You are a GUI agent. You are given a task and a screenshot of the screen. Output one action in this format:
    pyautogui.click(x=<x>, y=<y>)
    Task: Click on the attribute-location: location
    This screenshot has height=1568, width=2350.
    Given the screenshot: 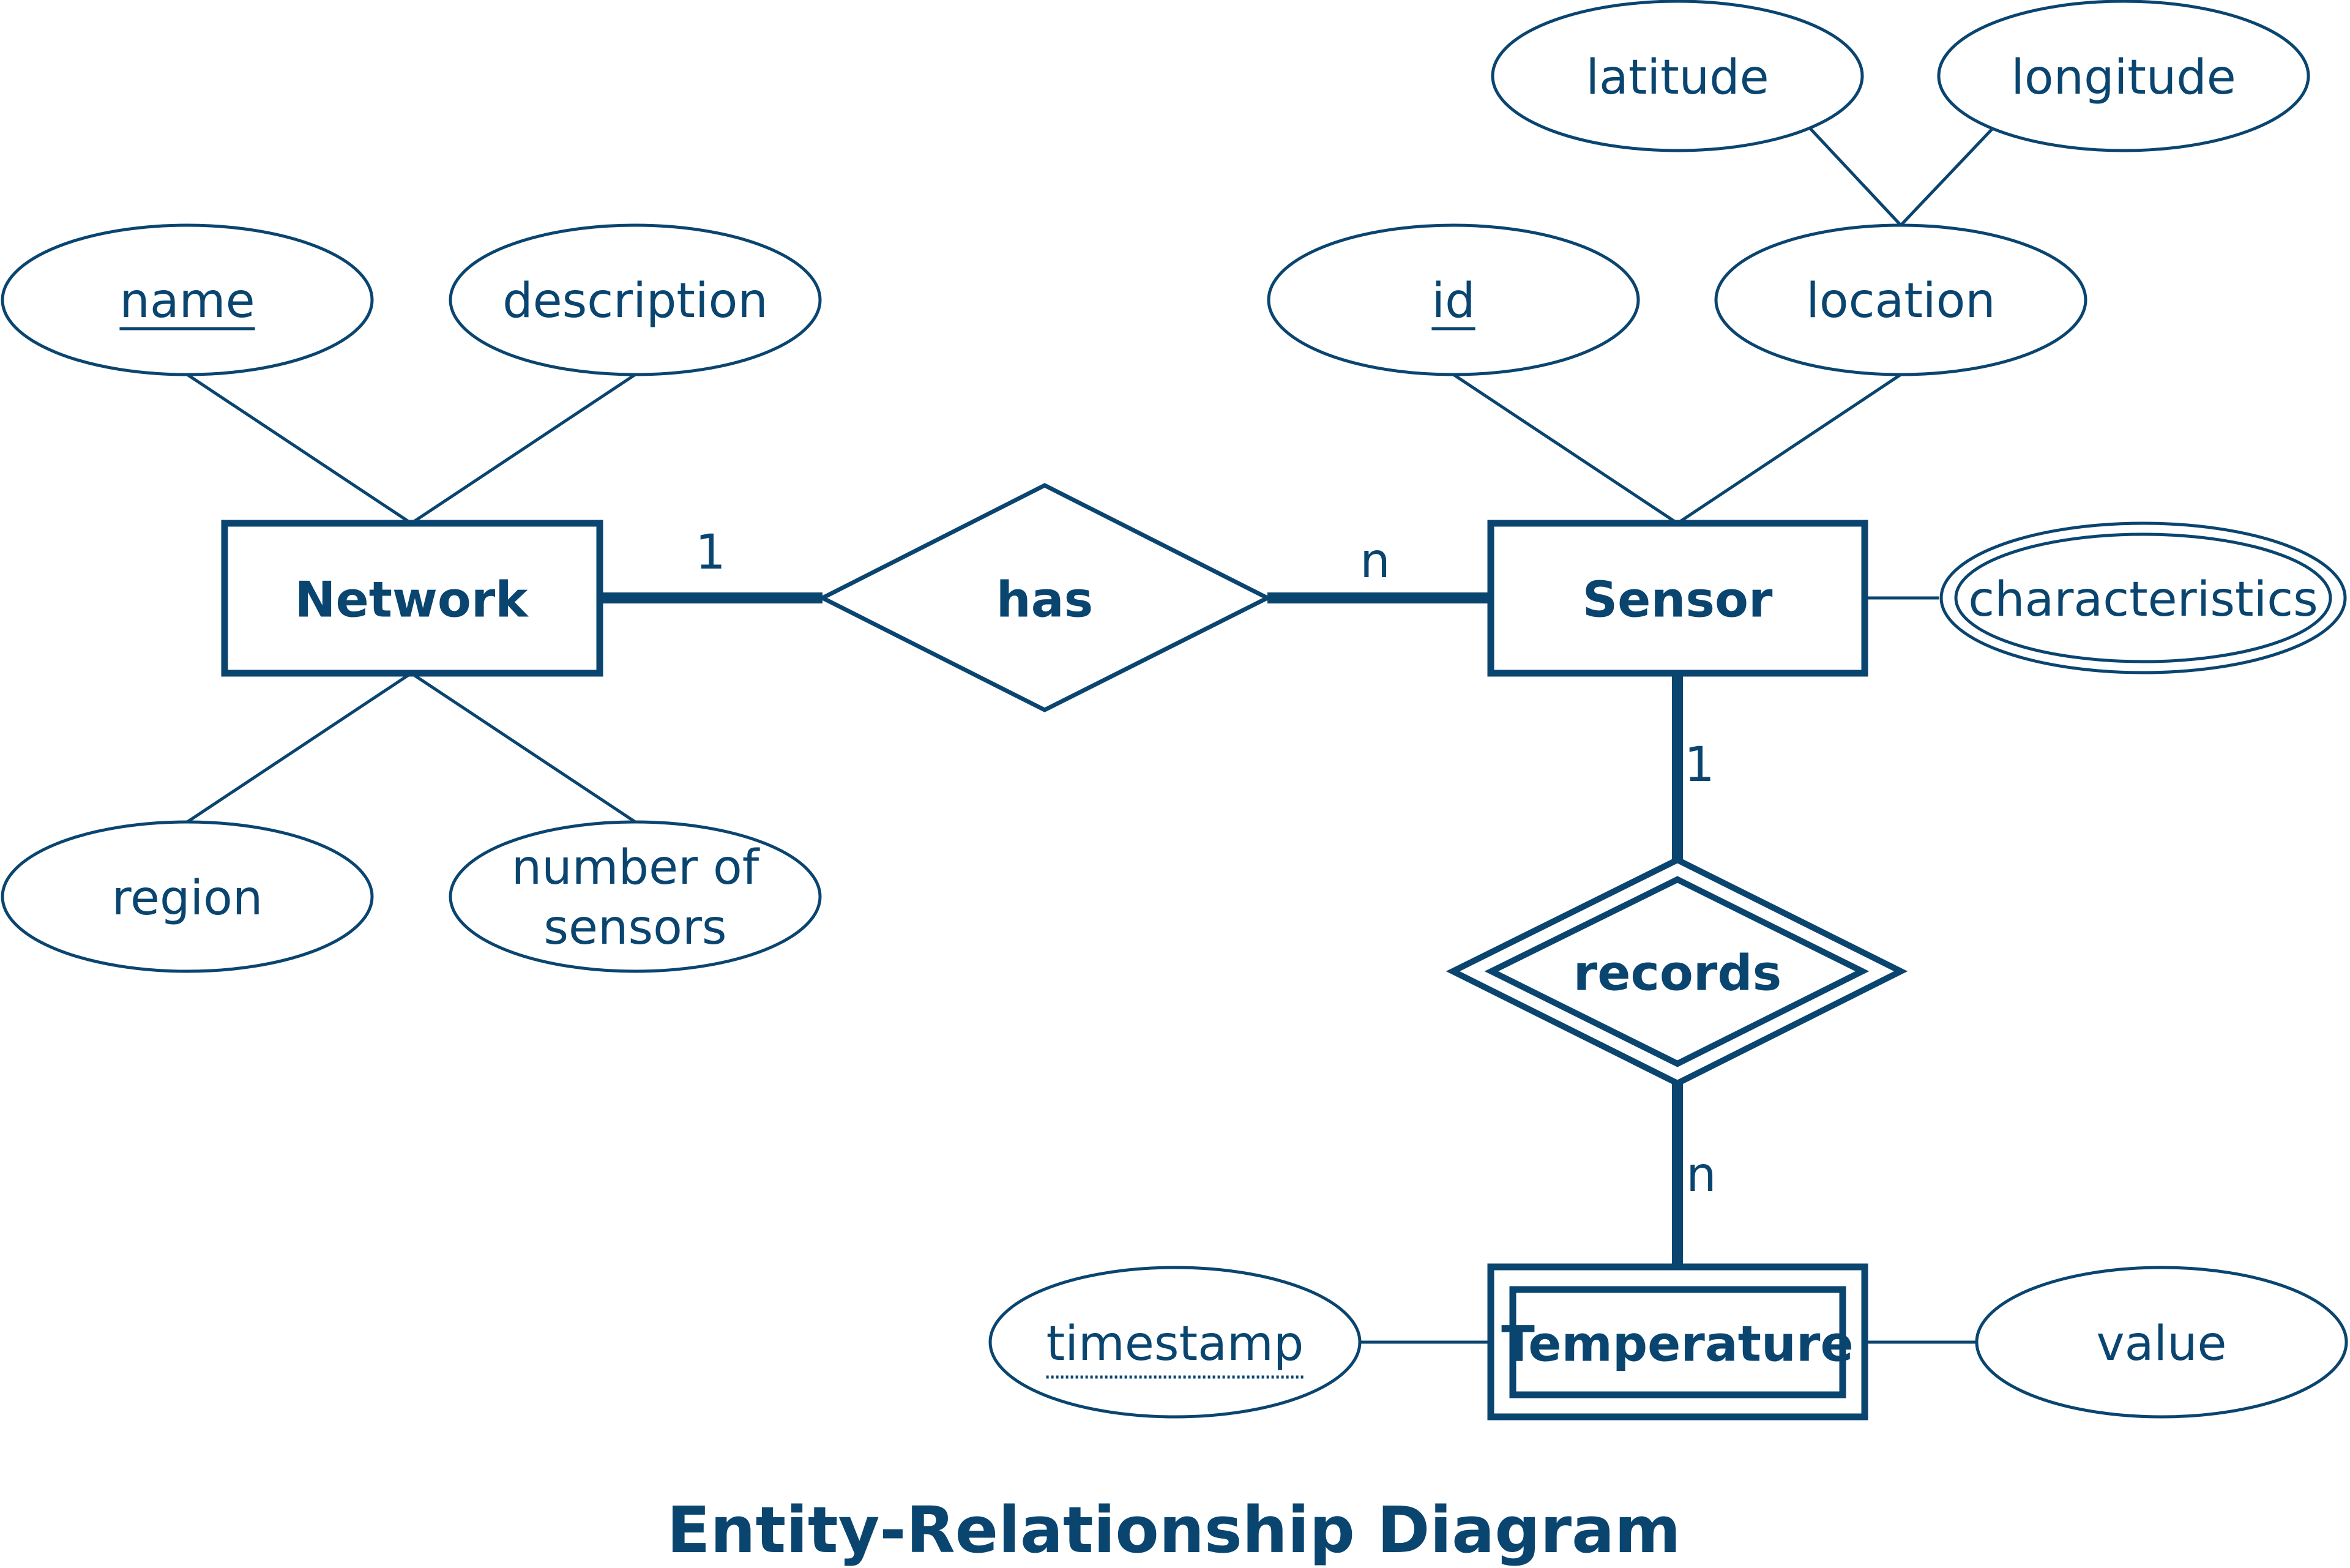 What is the action you would take?
    pyautogui.click(x=1900, y=299)
    